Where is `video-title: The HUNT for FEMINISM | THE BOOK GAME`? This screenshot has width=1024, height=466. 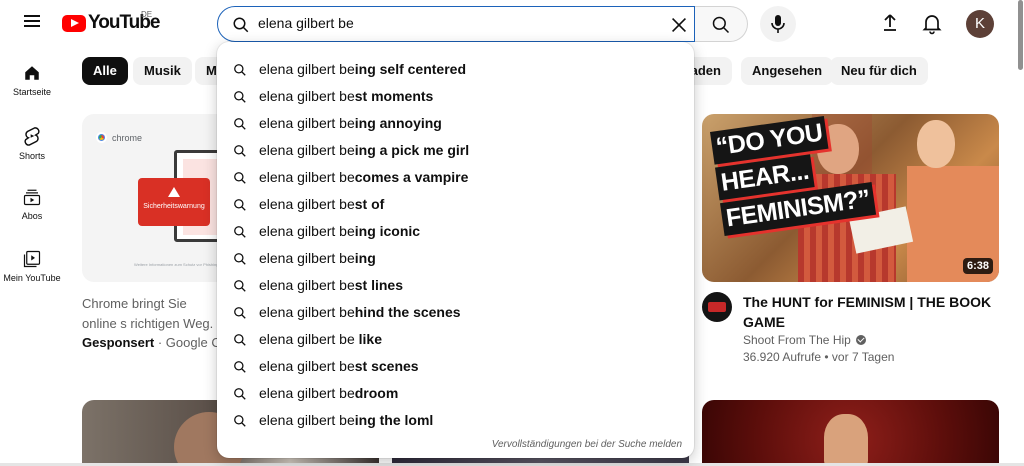
video-title: The HUNT for FEMINISM | THE BOOK GAME is located at coordinates (868, 312).